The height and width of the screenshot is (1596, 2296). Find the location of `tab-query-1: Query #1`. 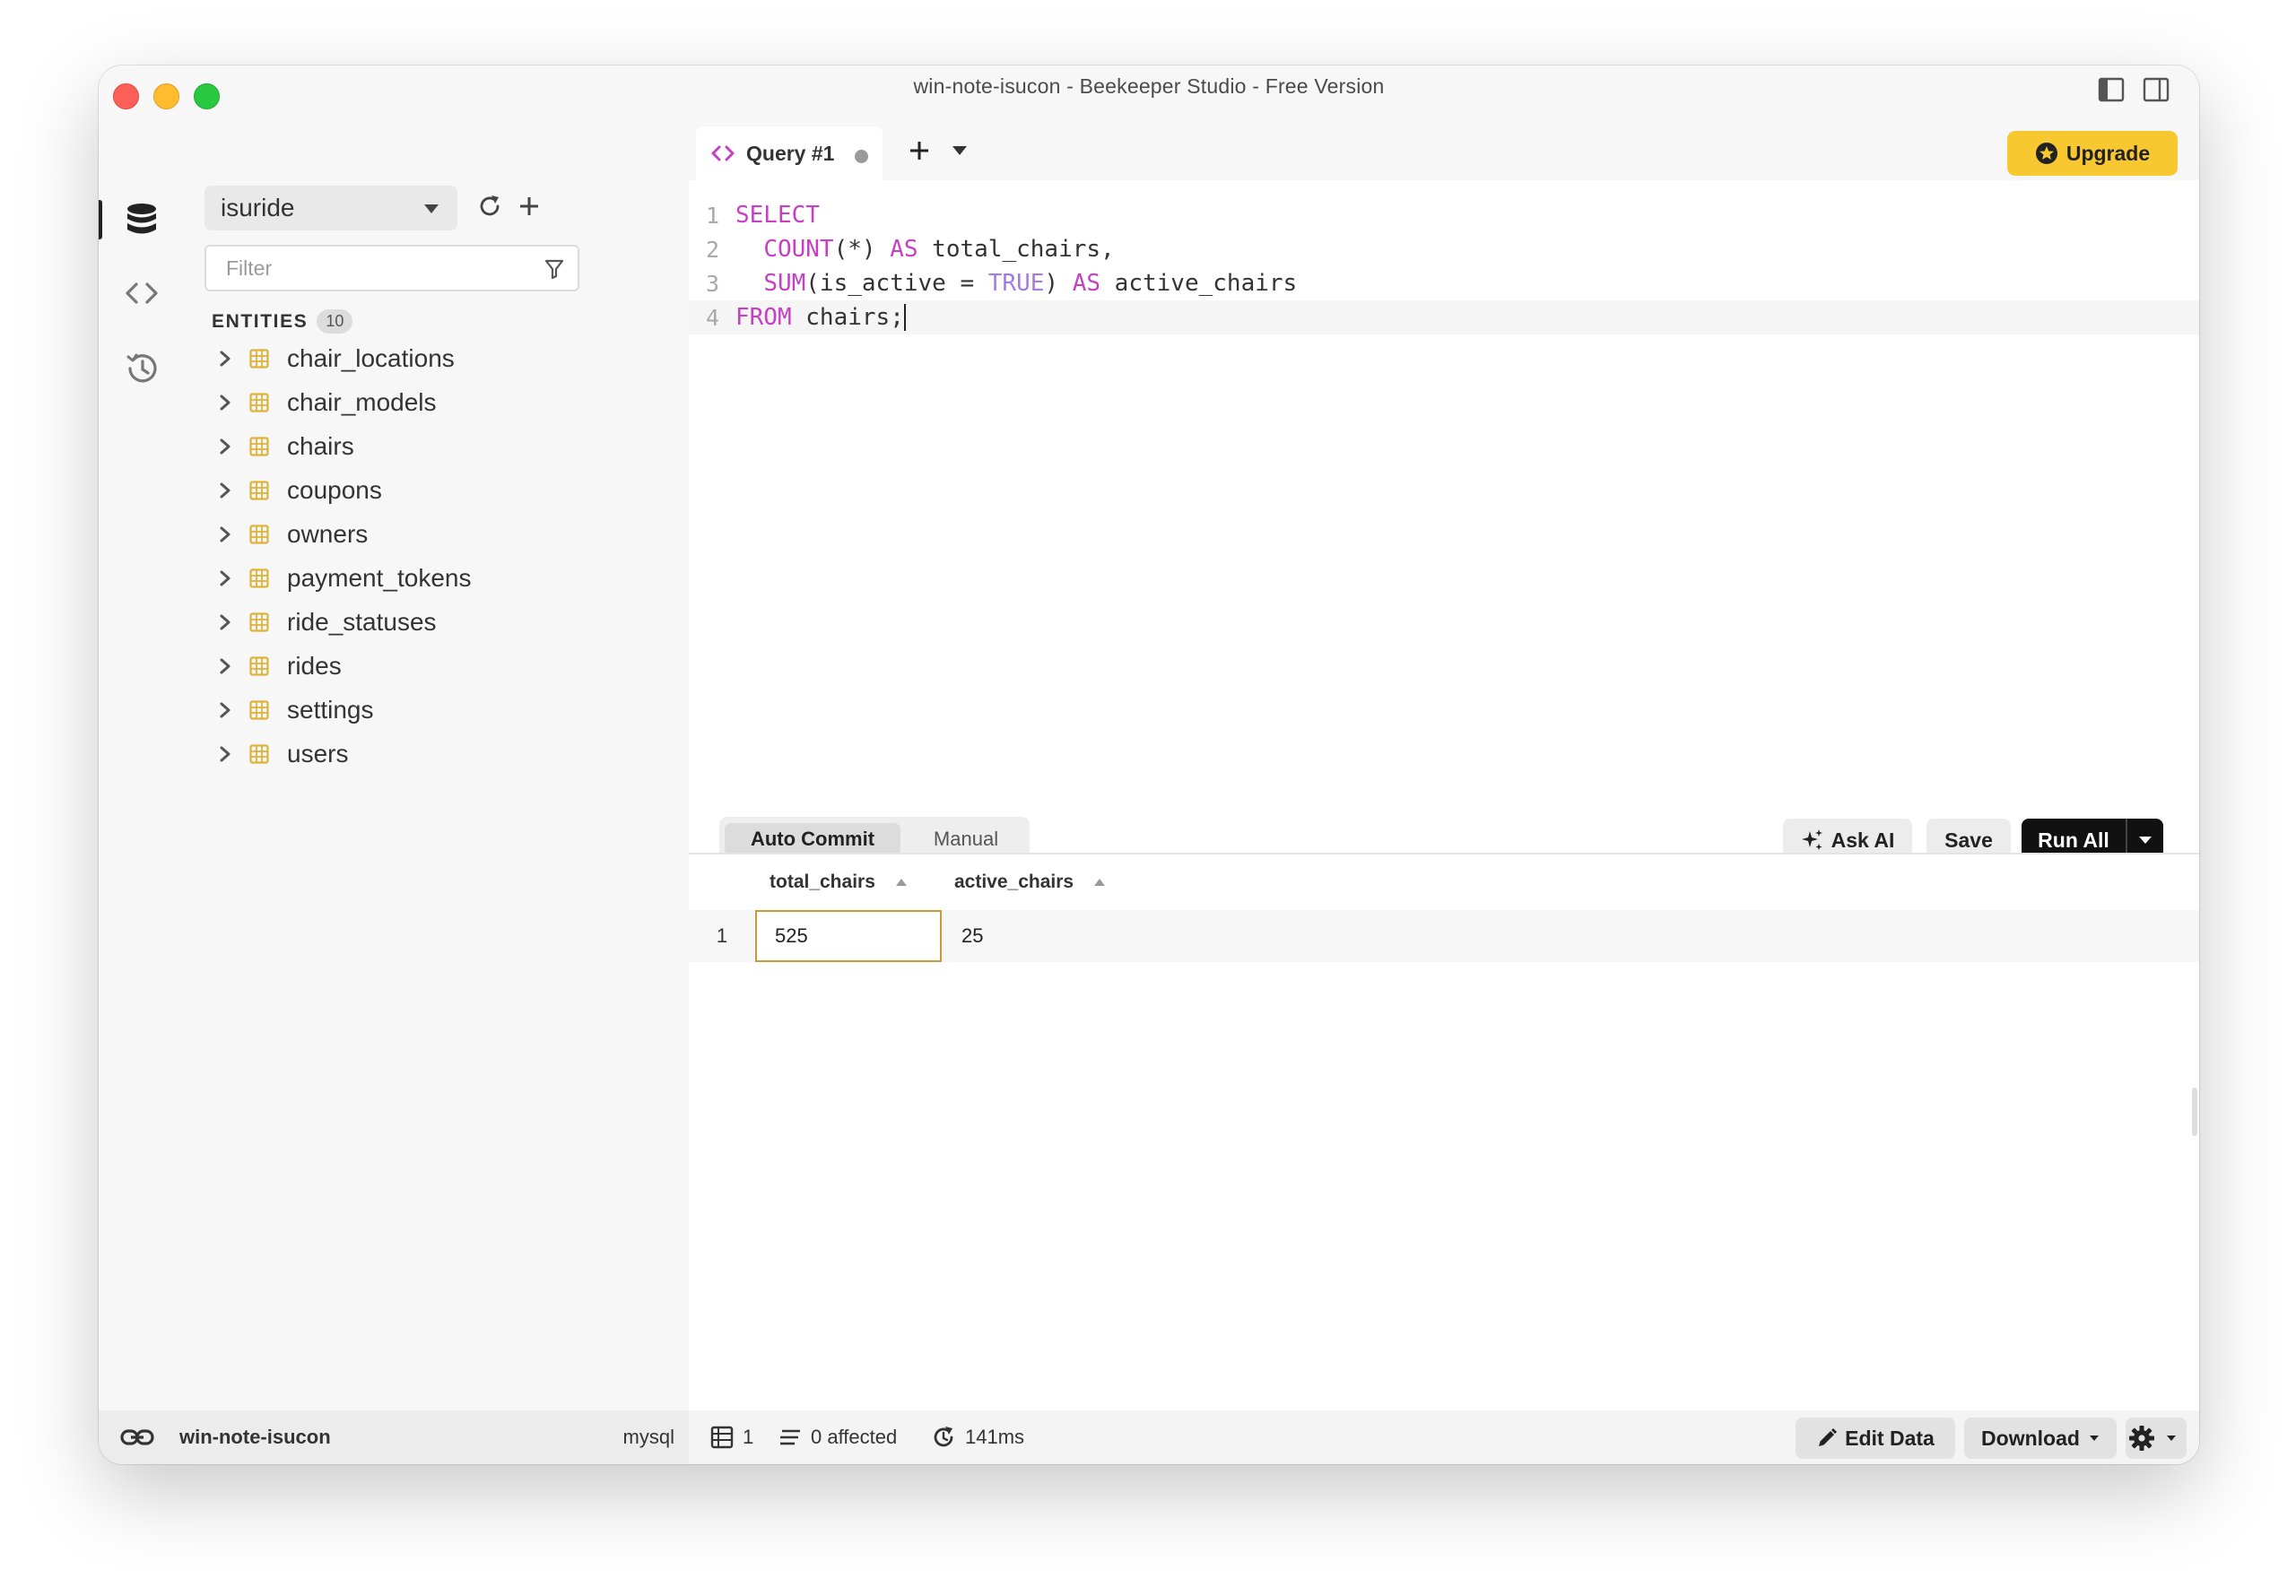

tab-query-1: Query #1 is located at coordinates (789, 153).